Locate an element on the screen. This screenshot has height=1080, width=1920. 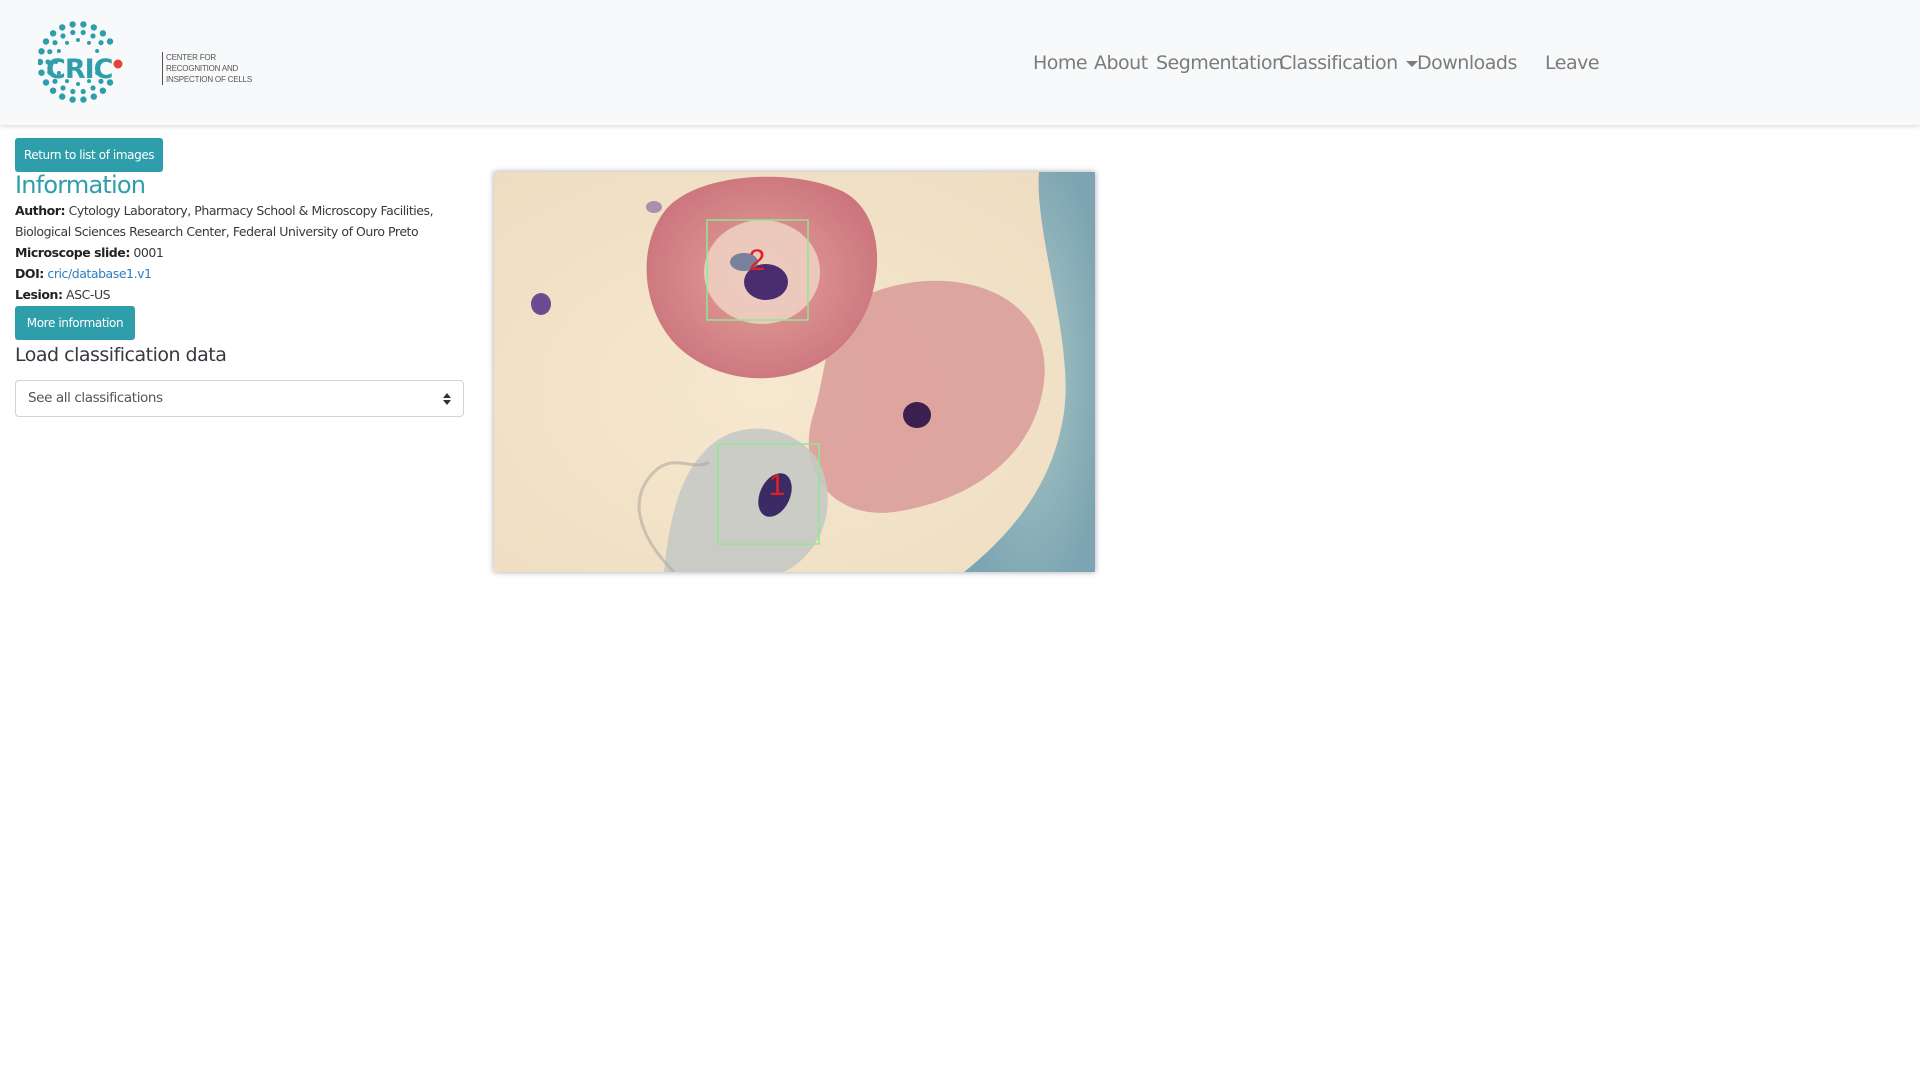
nav-home: Home is located at coordinates (1060, 63).